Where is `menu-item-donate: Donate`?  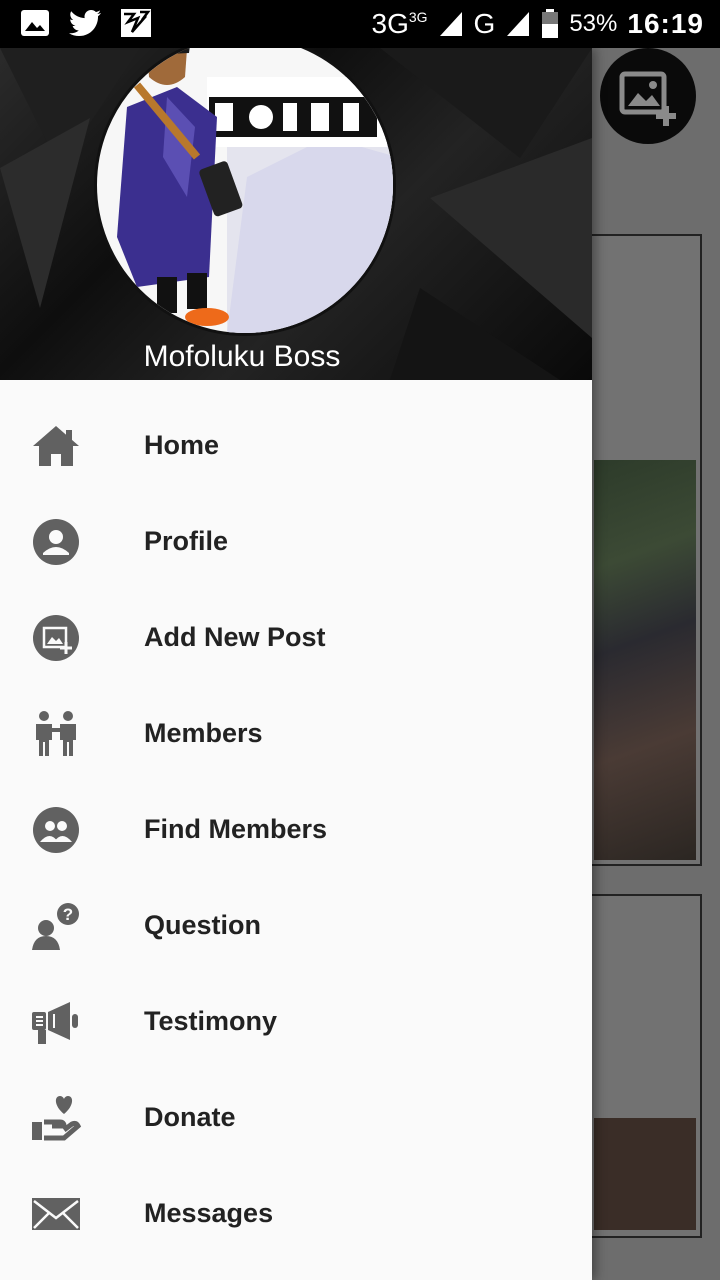 menu-item-donate: Donate is located at coordinates (296, 1118).